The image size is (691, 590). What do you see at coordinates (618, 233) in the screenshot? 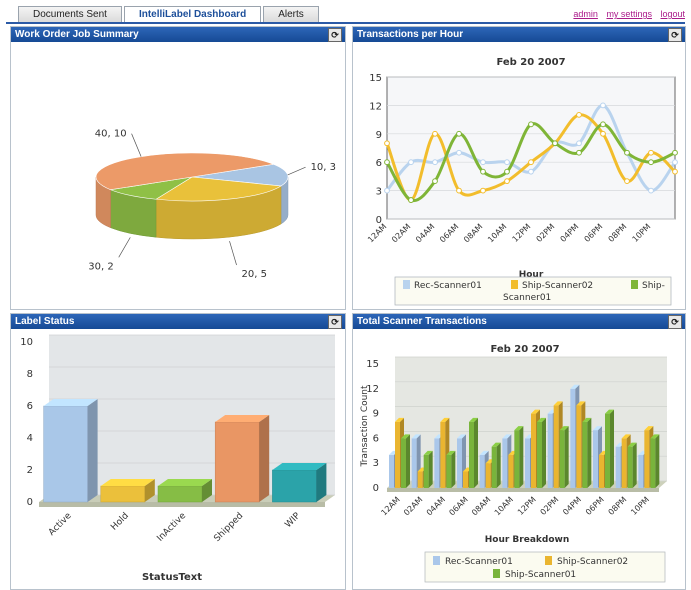
I see `x-tick-label: 08PM` at bounding box center [618, 233].